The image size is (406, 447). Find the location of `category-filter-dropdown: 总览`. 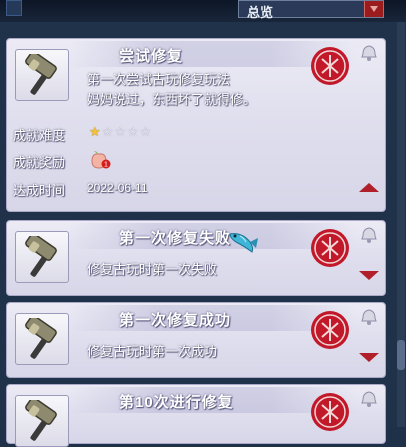

category-filter-dropdown: 总览 is located at coordinates (311, 10).